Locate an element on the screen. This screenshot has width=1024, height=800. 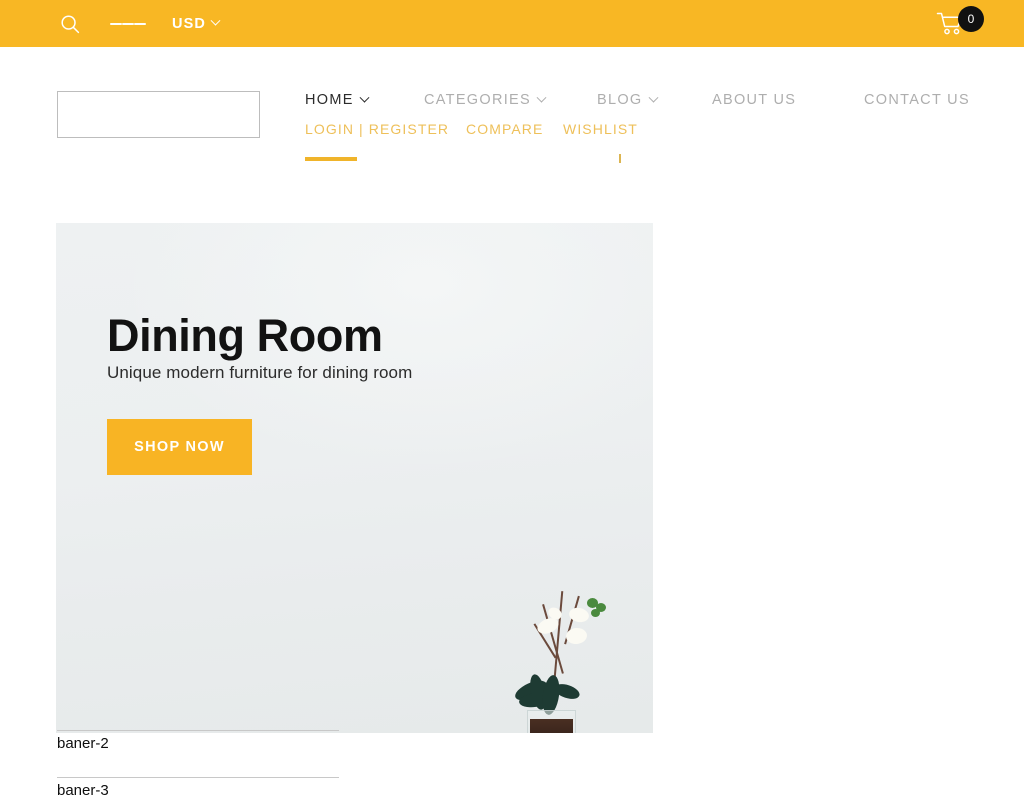
nav-item-label: ABOUT US is located at coordinates (754, 100).